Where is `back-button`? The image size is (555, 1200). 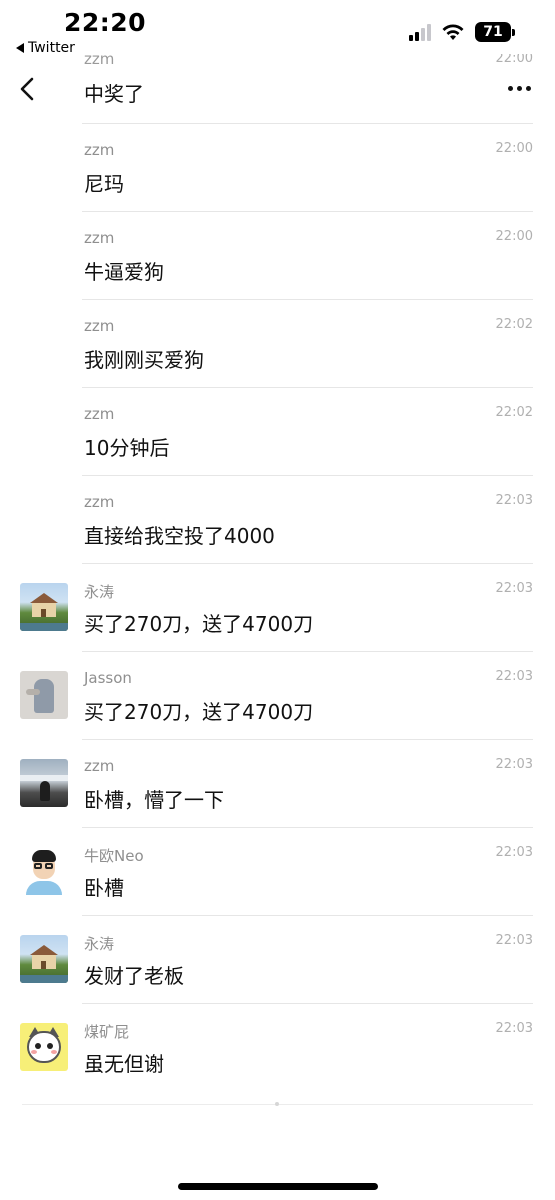 back-button is located at coordinates (30, 89).